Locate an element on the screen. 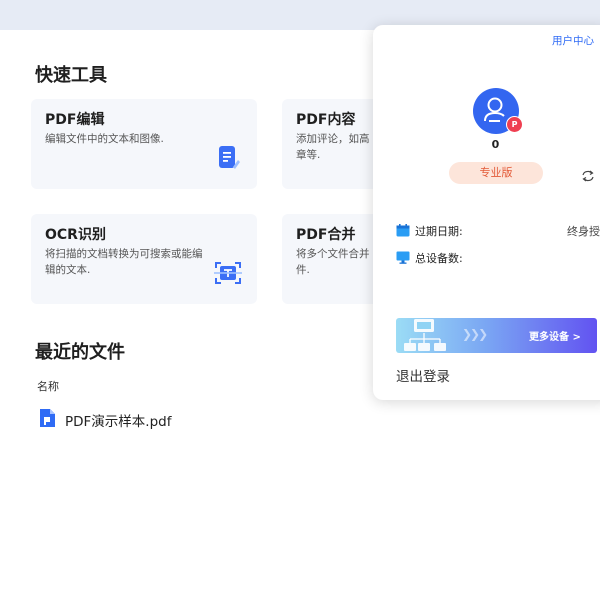  tool-card-pdf-edit: PDF编辑 编辑文件中的文本和图像. is located at coordinates (144, 144).